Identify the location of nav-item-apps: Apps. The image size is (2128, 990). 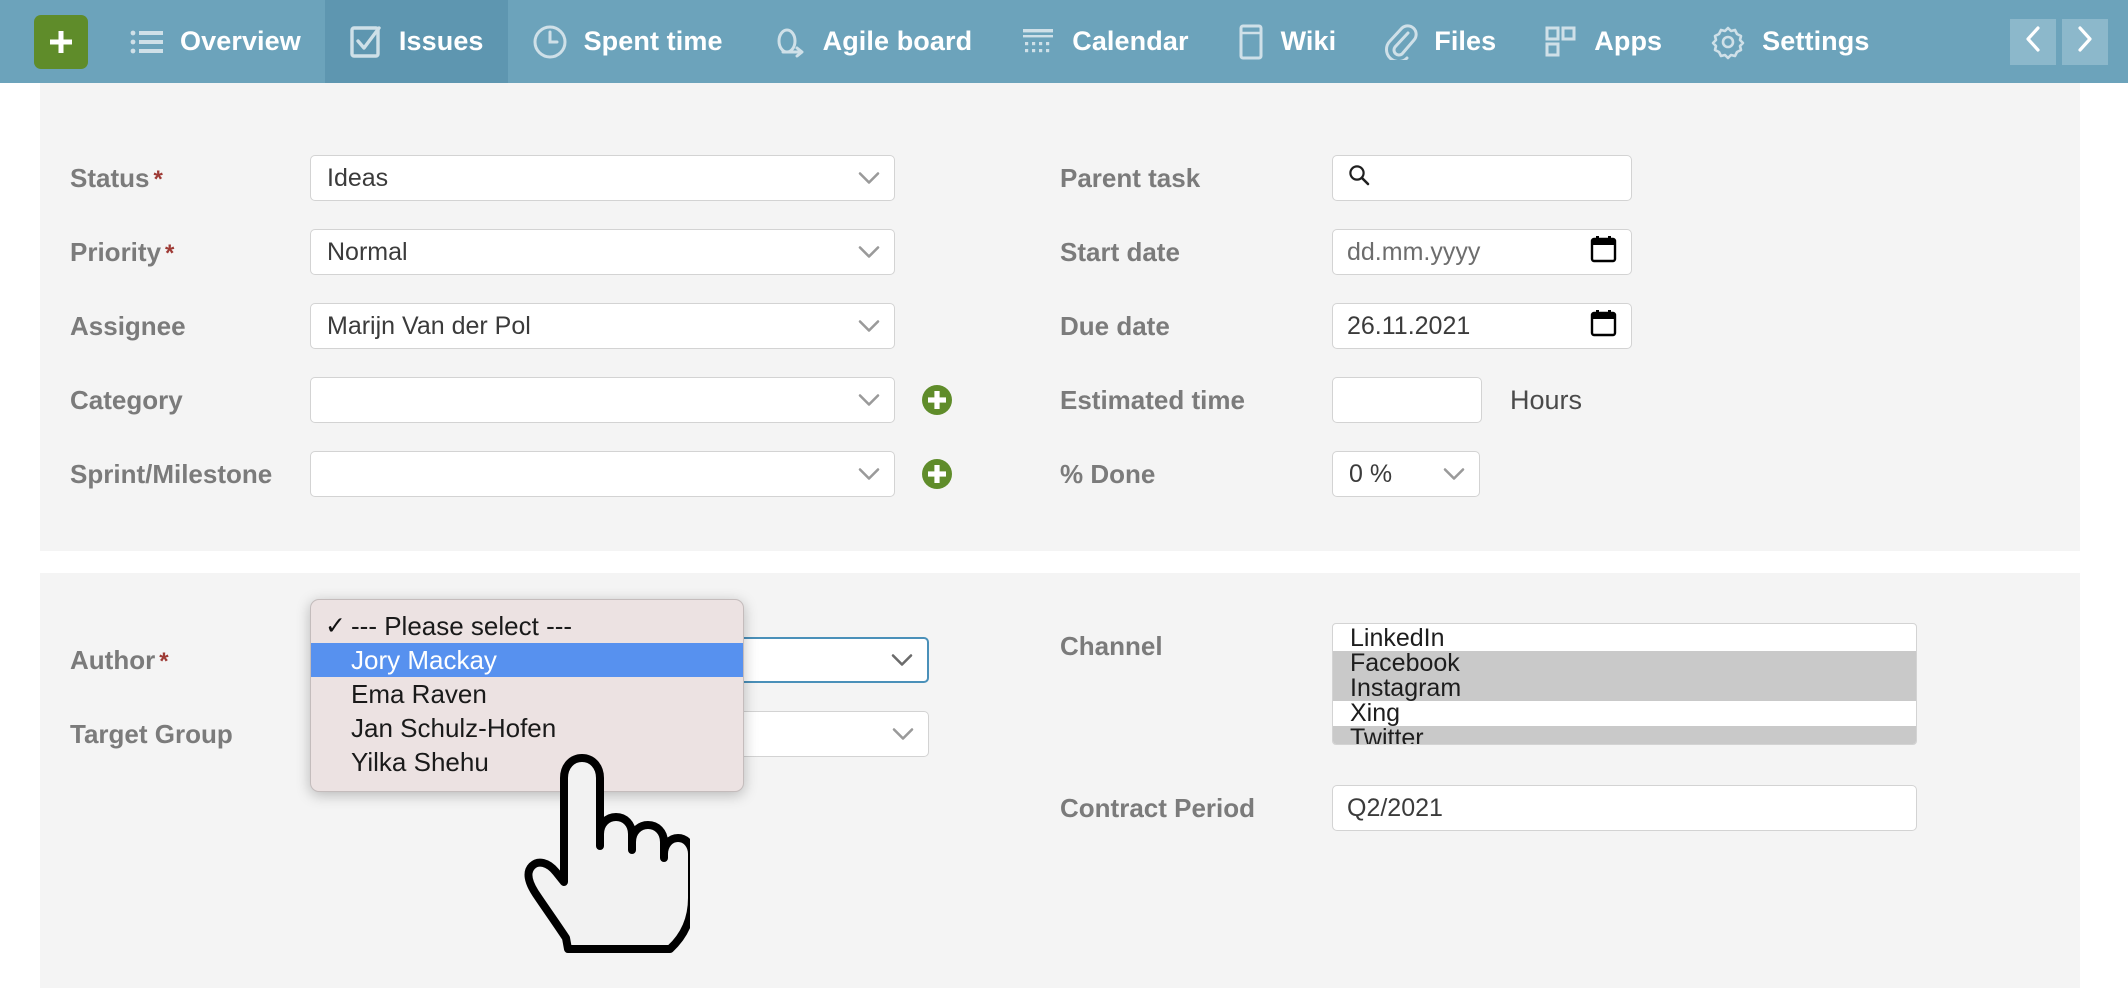
(1603, 41).